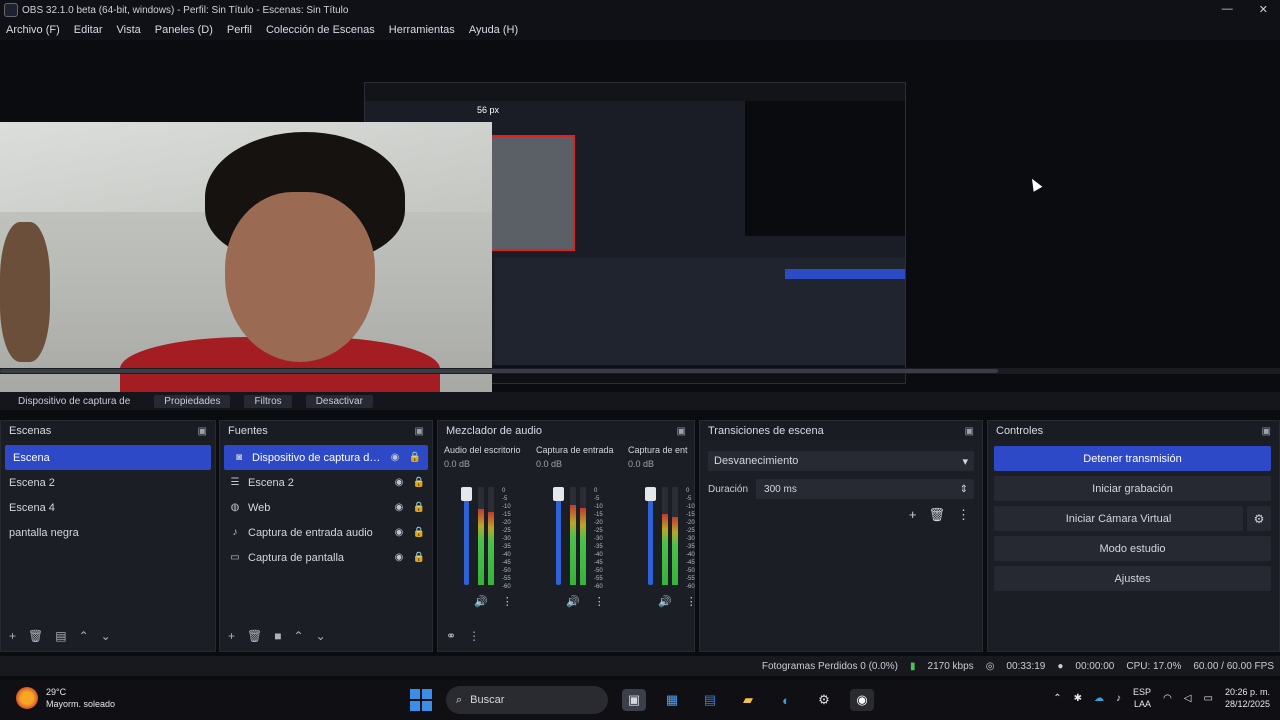 The height and width of the screenshot is (720, 1280). What do you see at coordinates (1132, 488) in the screenshot?
I see `start-recording-button: Iniciar grabación` at bounding box center [1132, 488].